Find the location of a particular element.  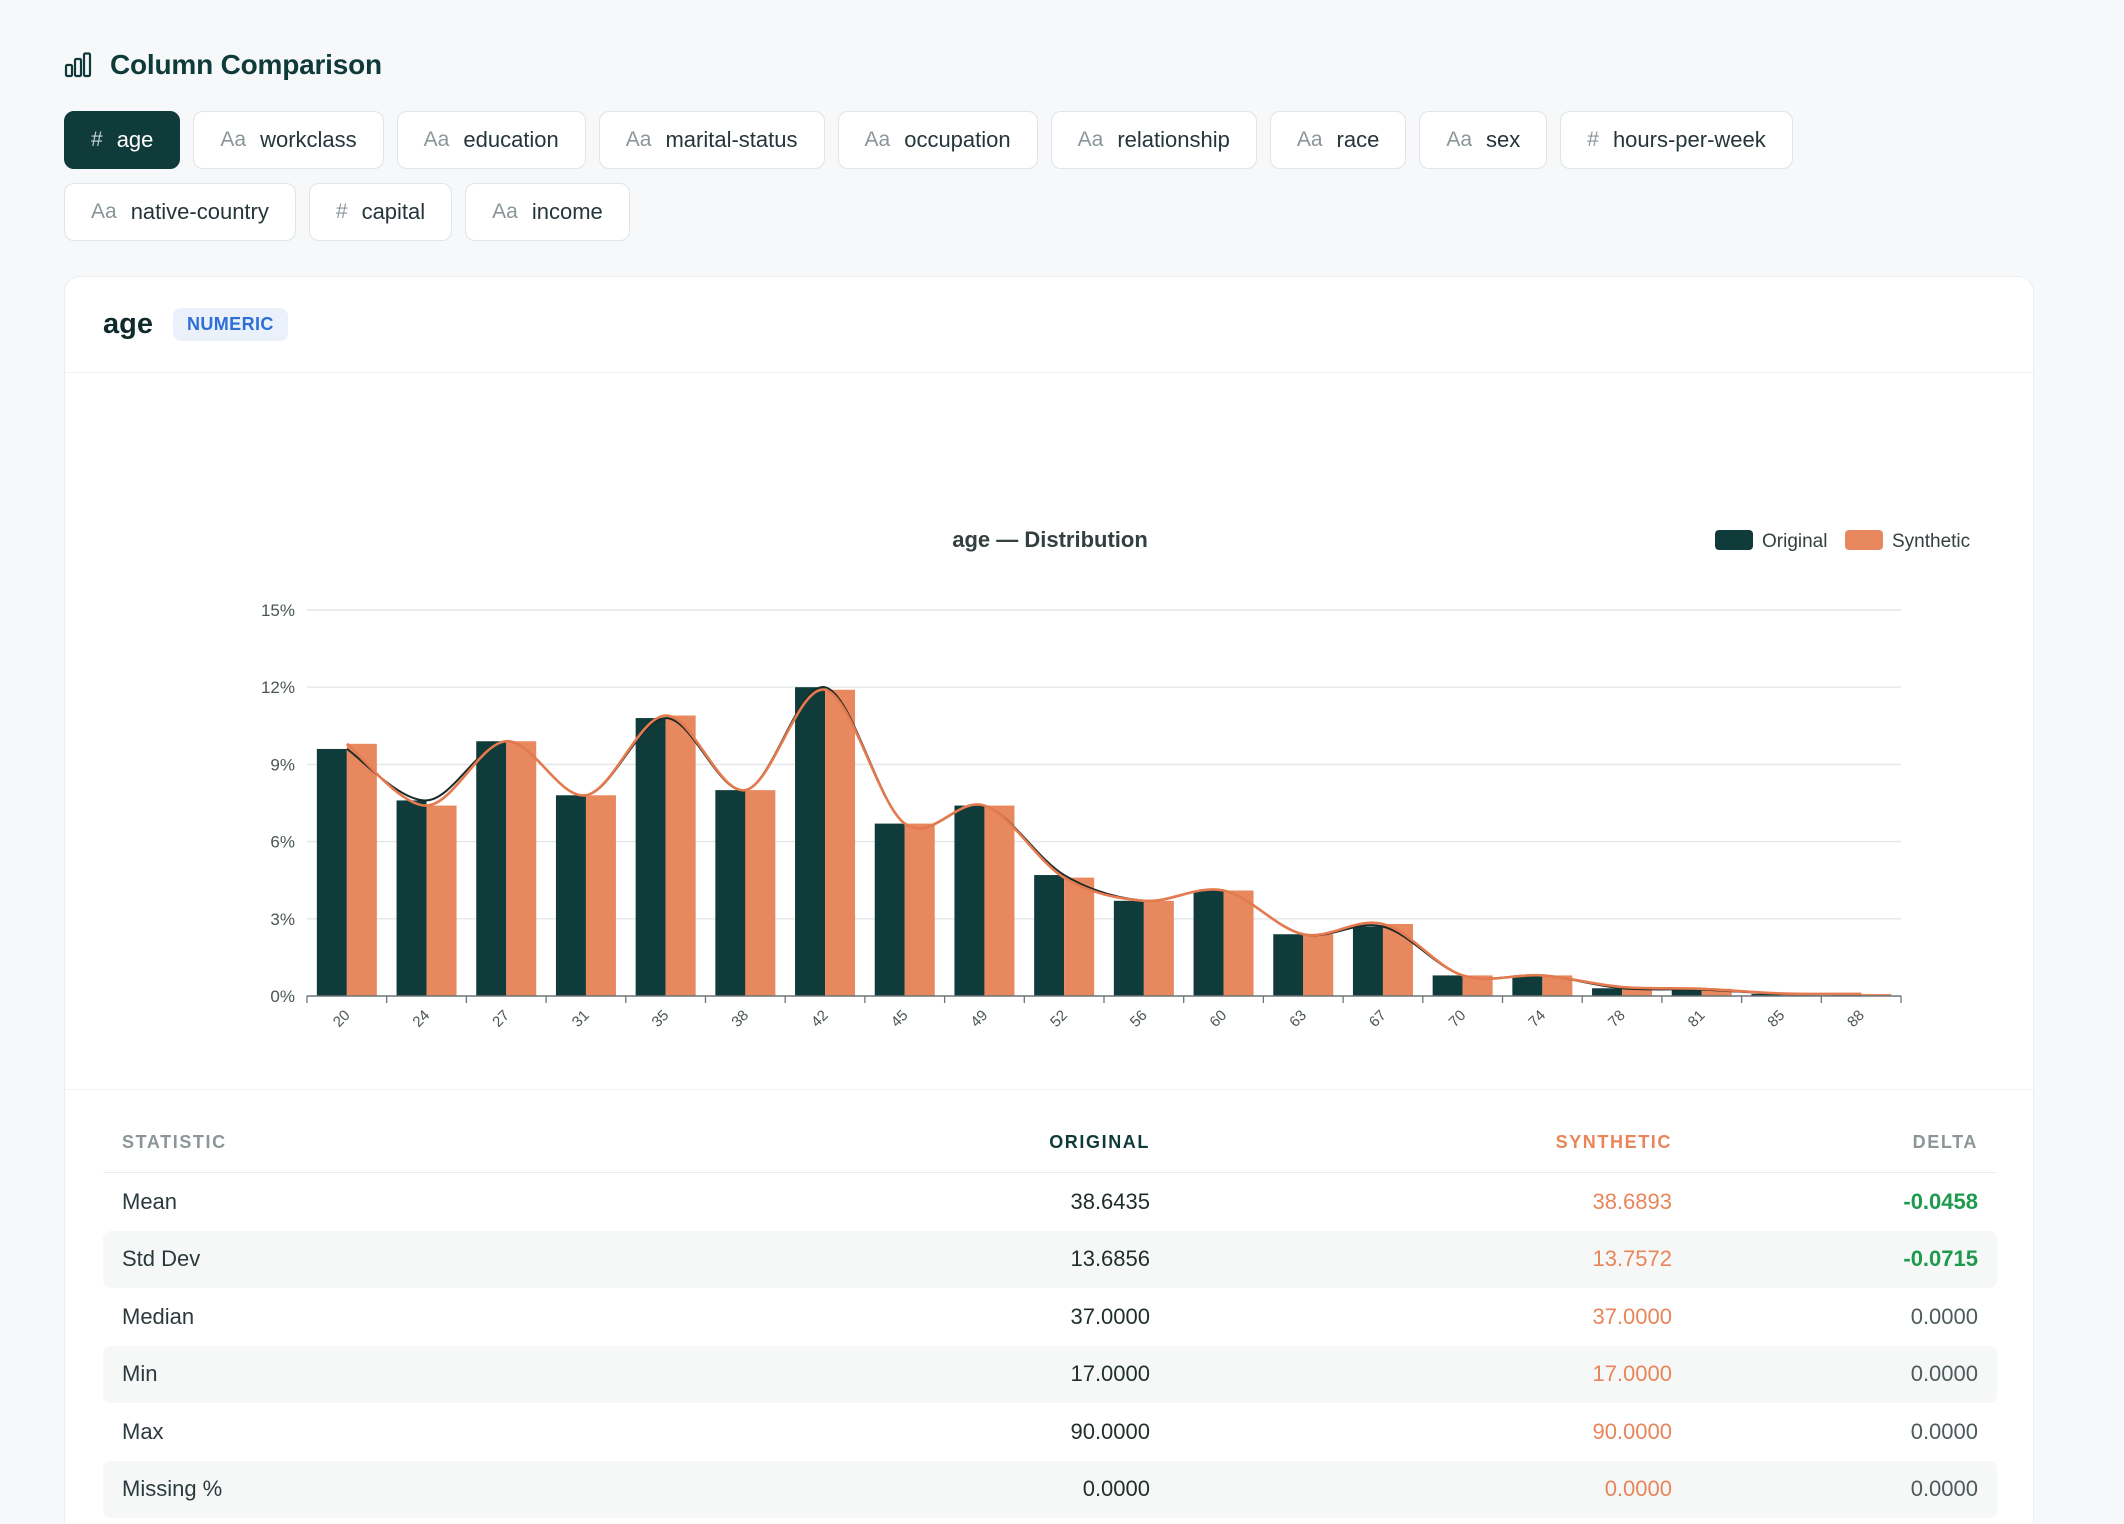

column-chip-label: occupation is located at coordinates (957, 139).